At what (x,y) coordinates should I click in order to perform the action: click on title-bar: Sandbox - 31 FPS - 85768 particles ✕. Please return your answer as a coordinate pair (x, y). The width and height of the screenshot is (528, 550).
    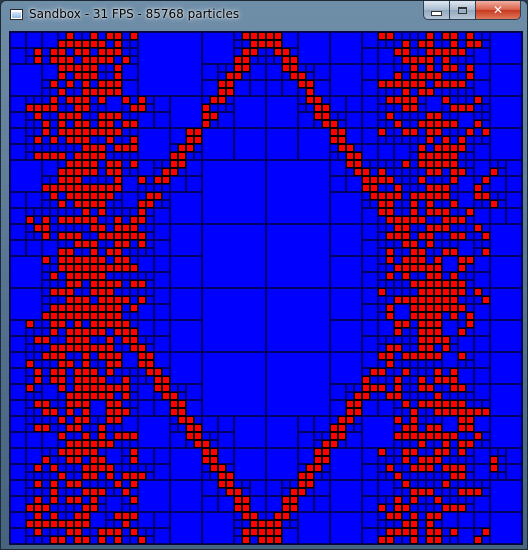
    Looking at the image, I should click on (264, 15).